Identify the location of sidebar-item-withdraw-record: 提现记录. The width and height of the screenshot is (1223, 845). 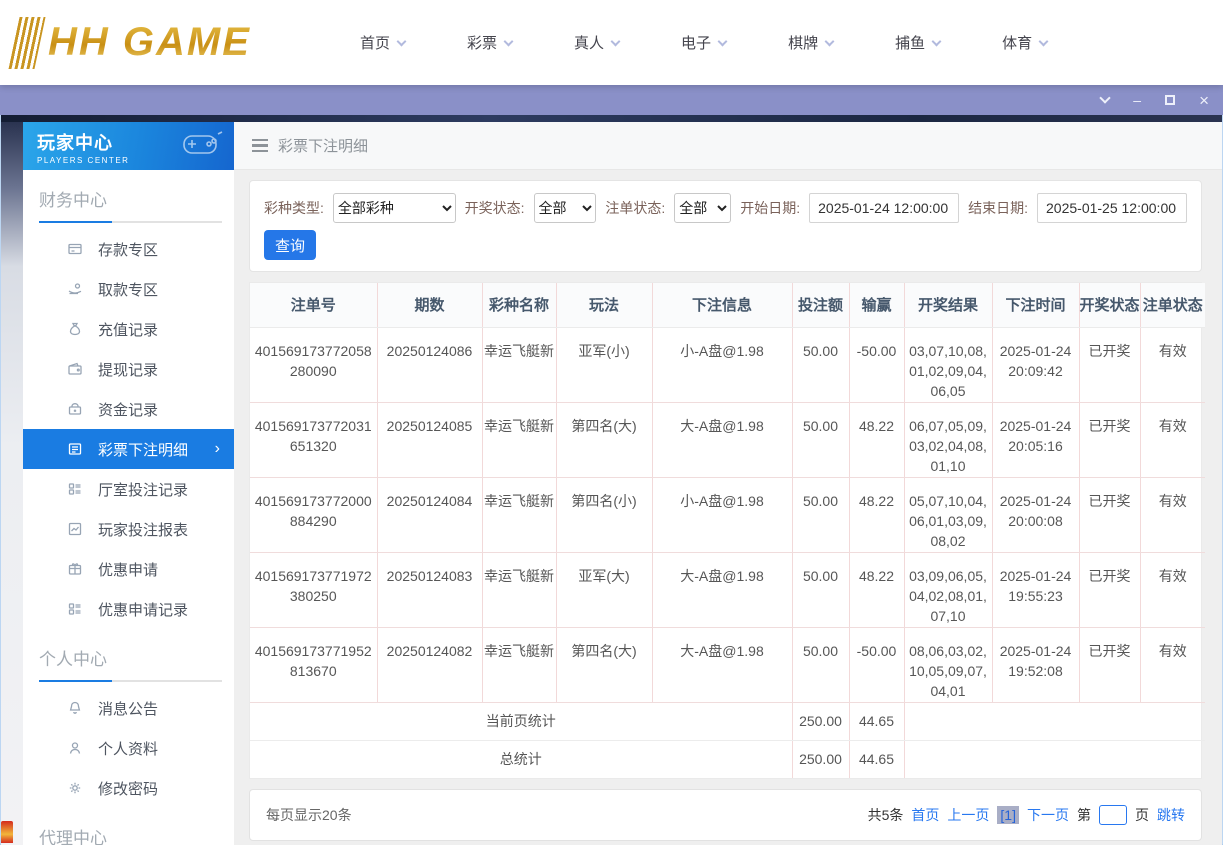
(128, 369).